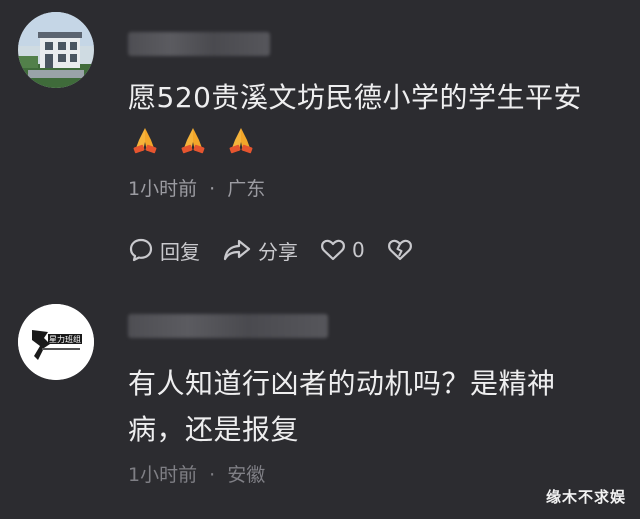 The image size is (640, 519). Describe the element at coordinates (278, 251) in the screenshot. I see `share-label: 分享` at that location.